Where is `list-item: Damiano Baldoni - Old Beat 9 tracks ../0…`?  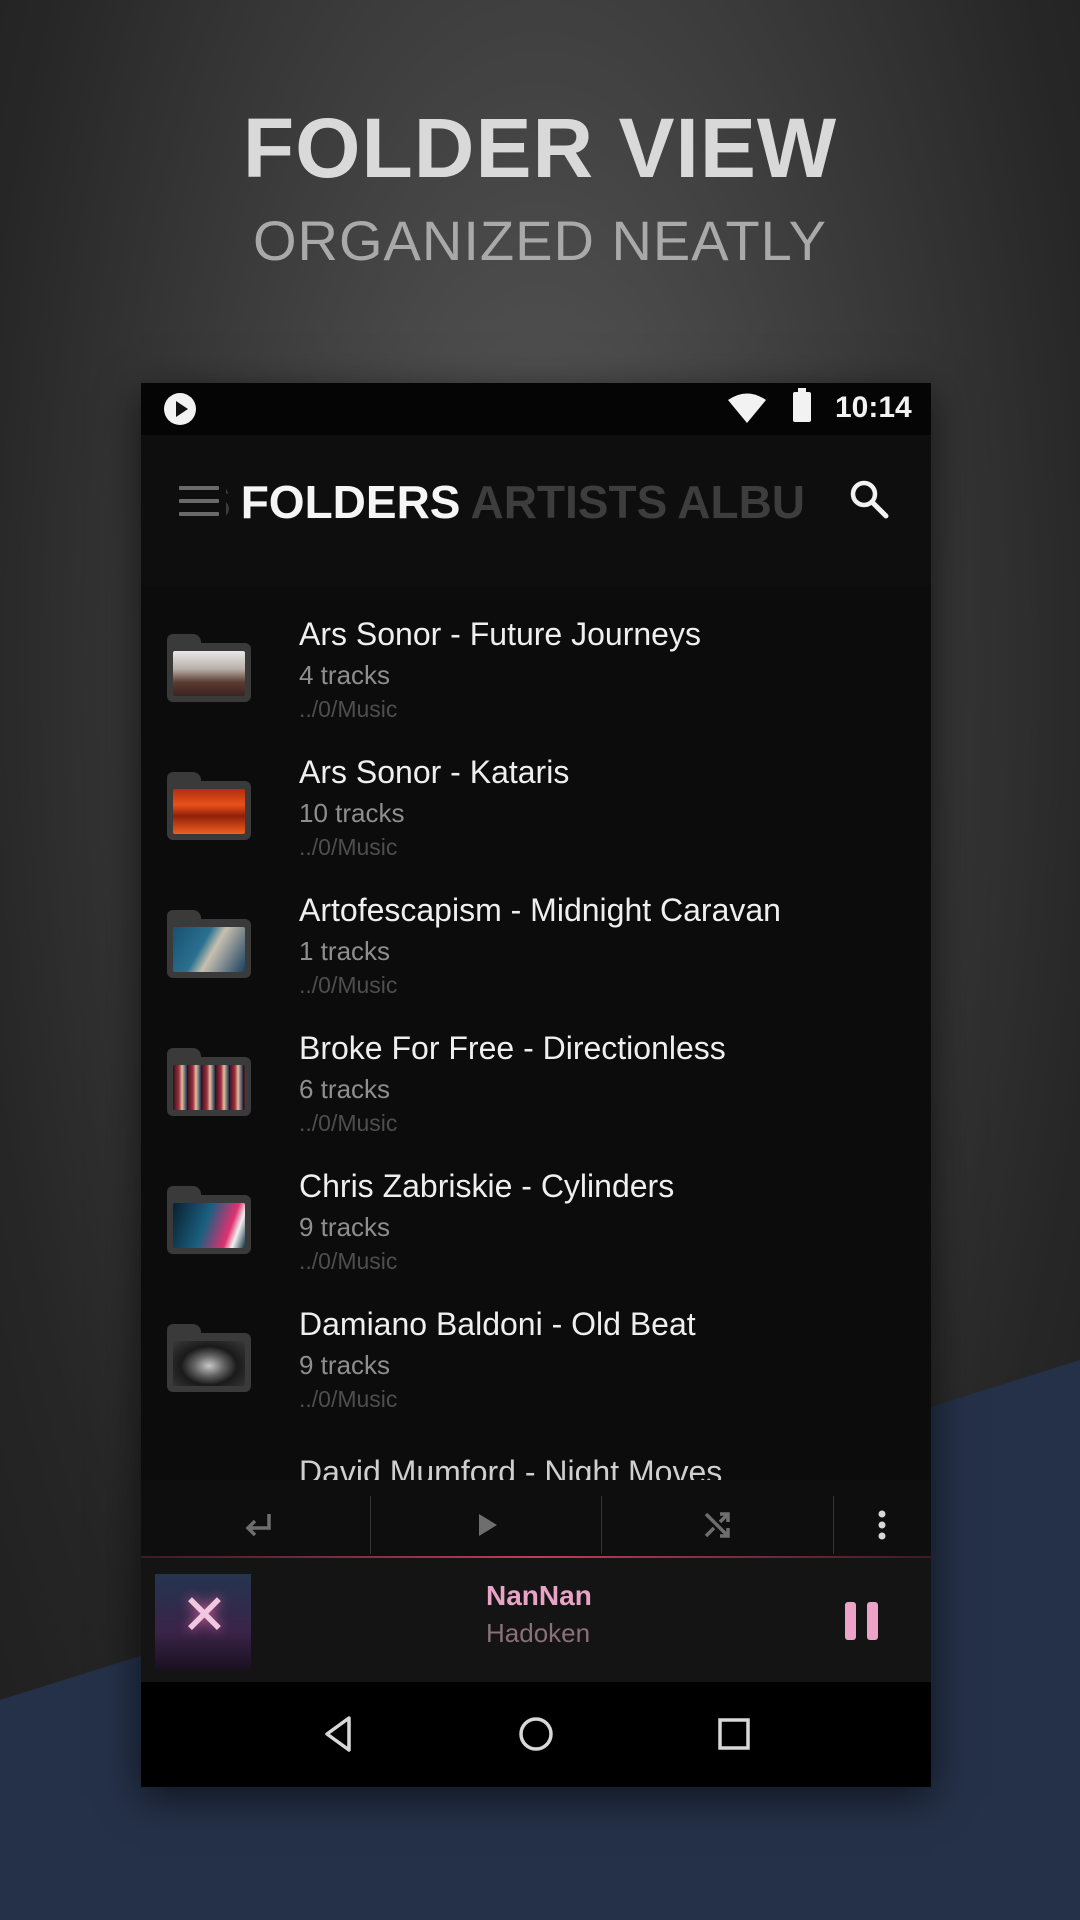 list-item: Damiano Baldoni - Old Beat 9 tracks ../0… is located at coordinates (536, 1369).